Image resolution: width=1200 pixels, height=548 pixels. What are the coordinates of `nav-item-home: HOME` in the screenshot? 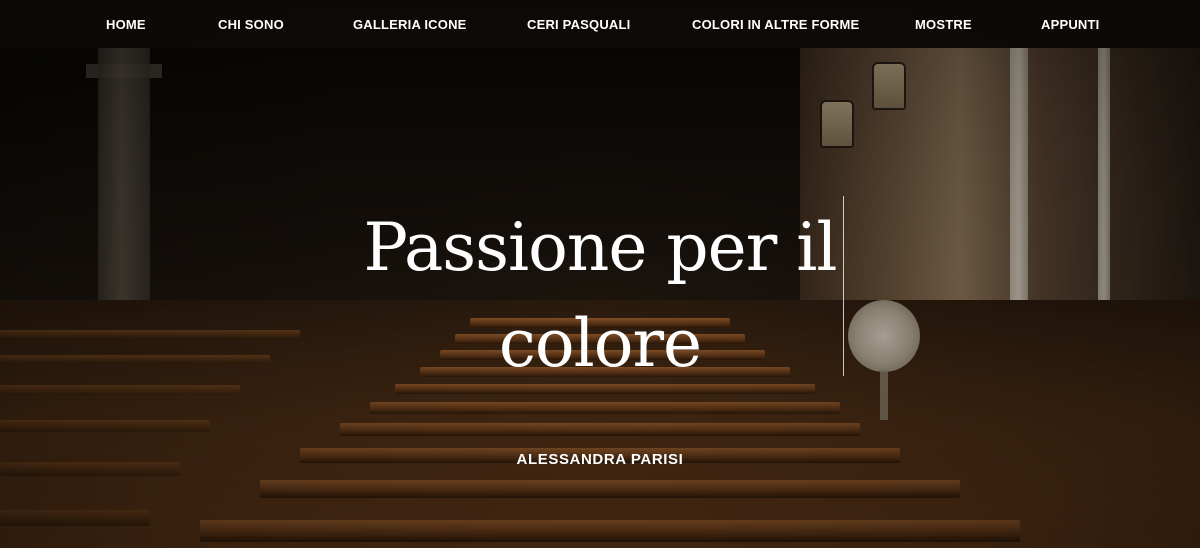 It's located at (126, 24).